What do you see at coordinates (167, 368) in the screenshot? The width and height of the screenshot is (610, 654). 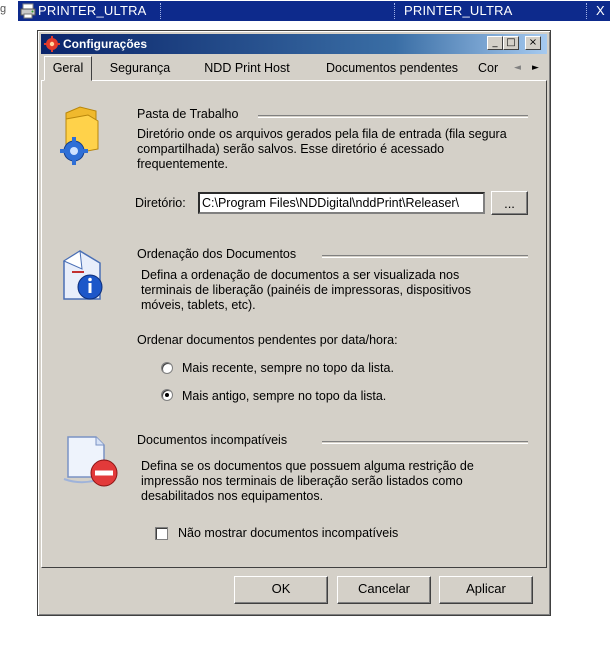 I see `radio-most-recent` at bounding box center [167, 368].